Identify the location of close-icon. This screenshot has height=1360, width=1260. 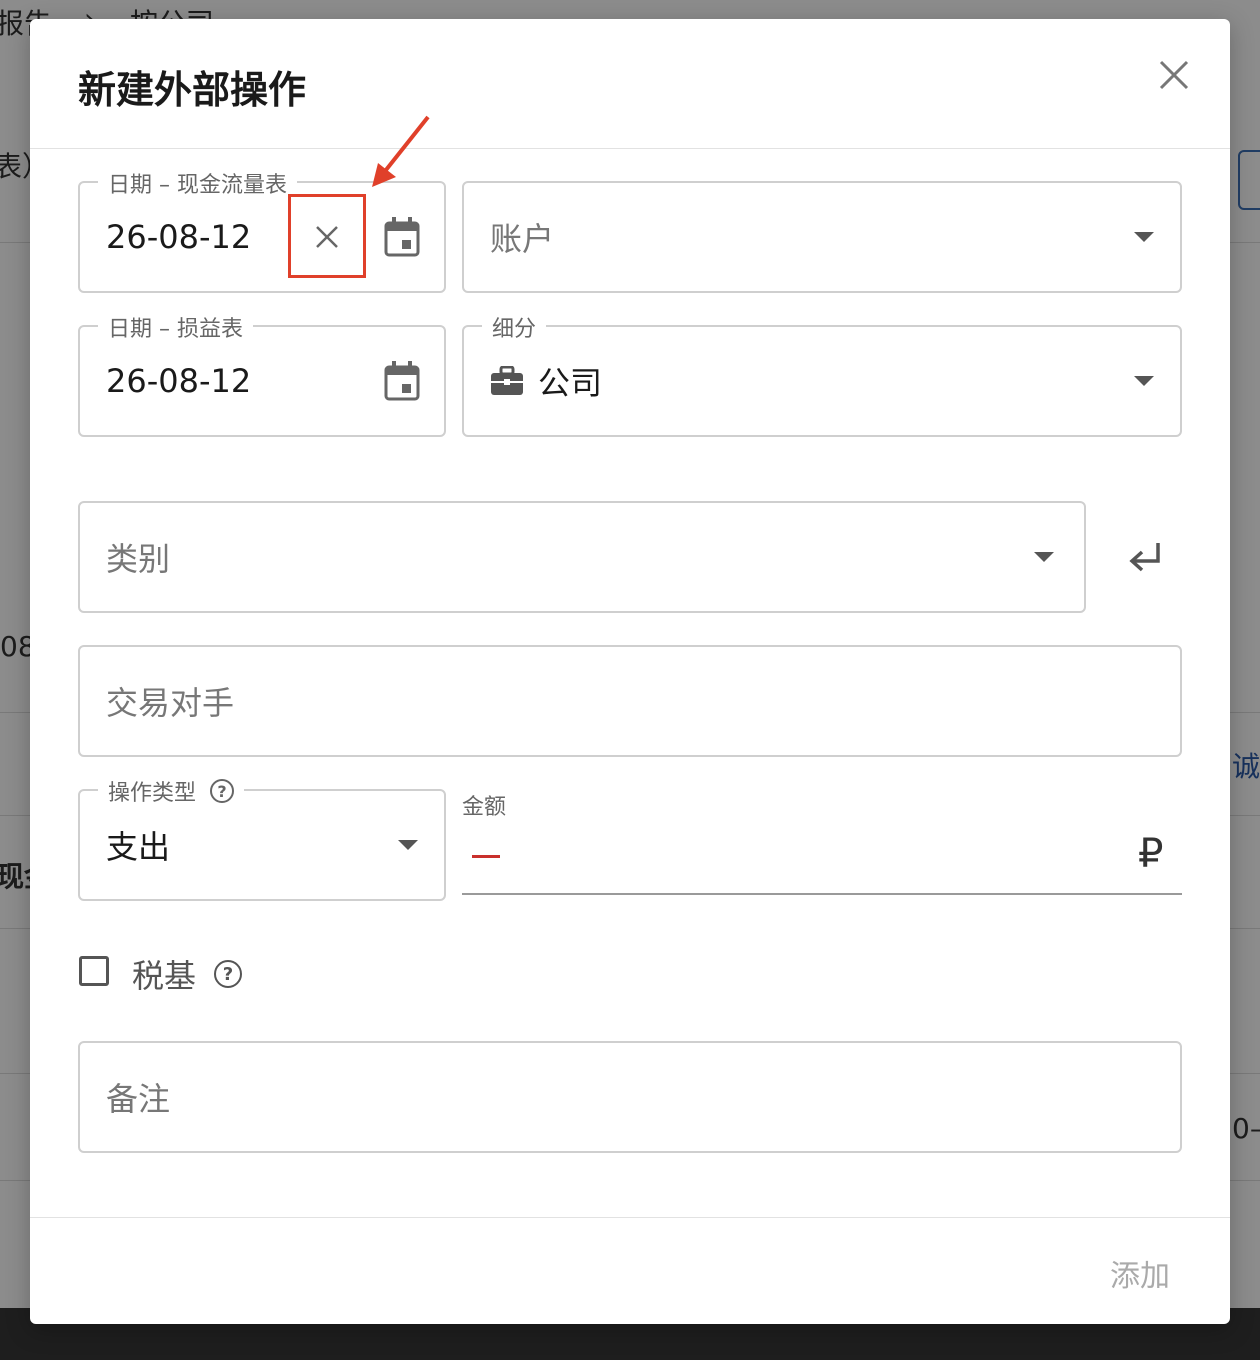
(1174, 75).